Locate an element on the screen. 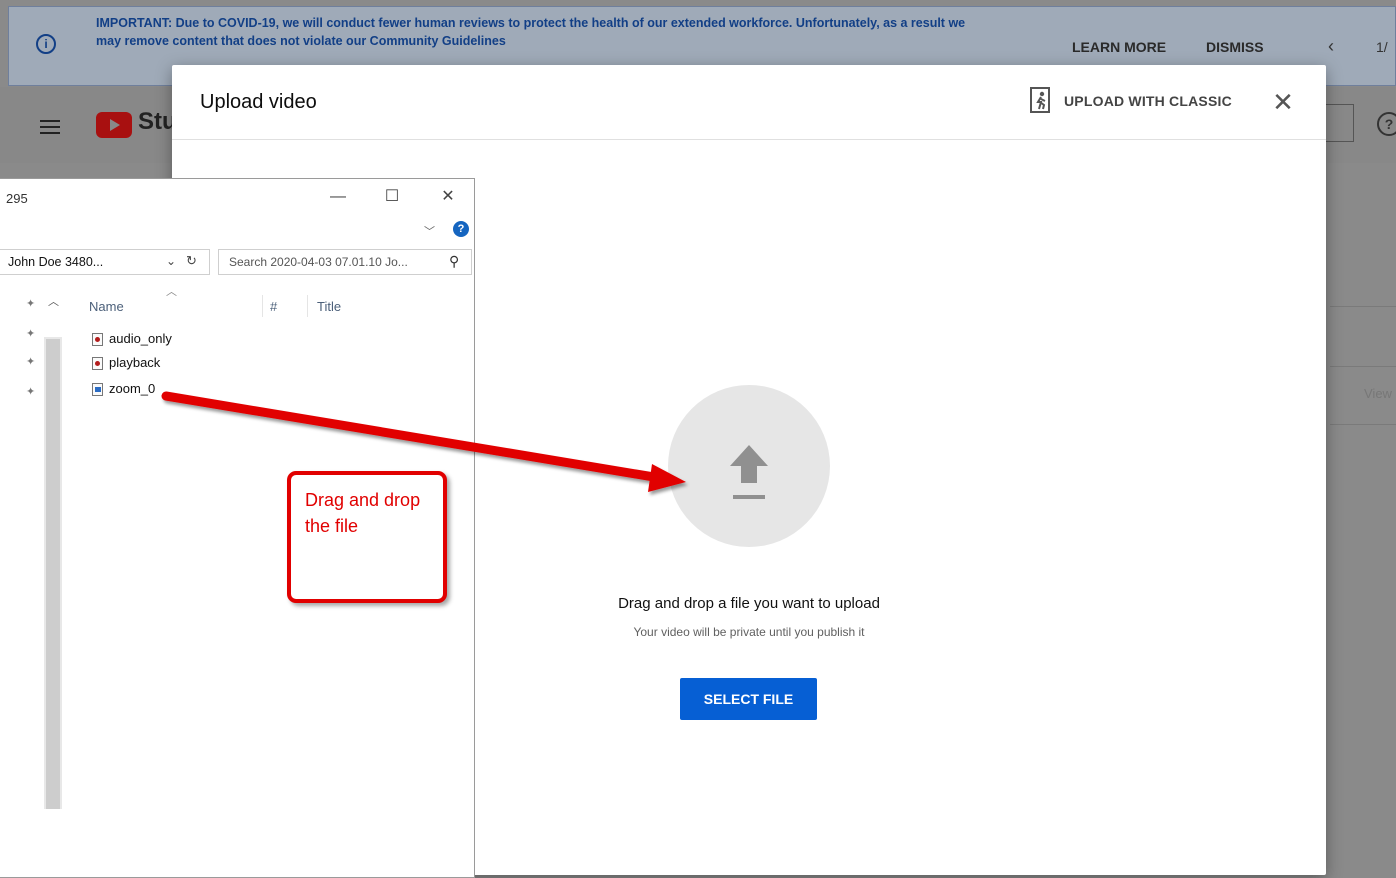 This screenshot has height=878, width=1396. upload-dropzone is located at coordinates (749, 466).